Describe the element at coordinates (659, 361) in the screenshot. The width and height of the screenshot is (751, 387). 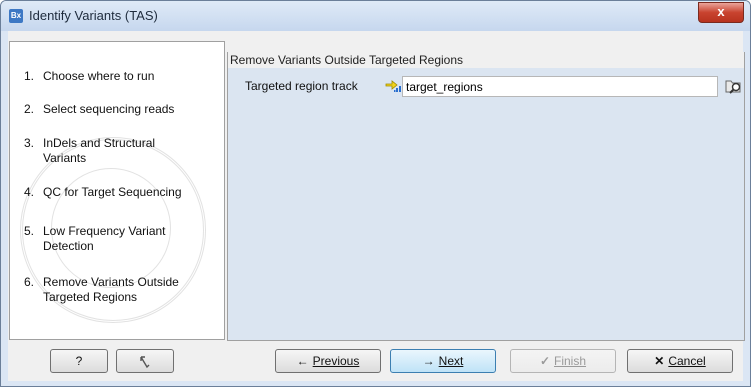
I see `x-icon: ✕` at that location.